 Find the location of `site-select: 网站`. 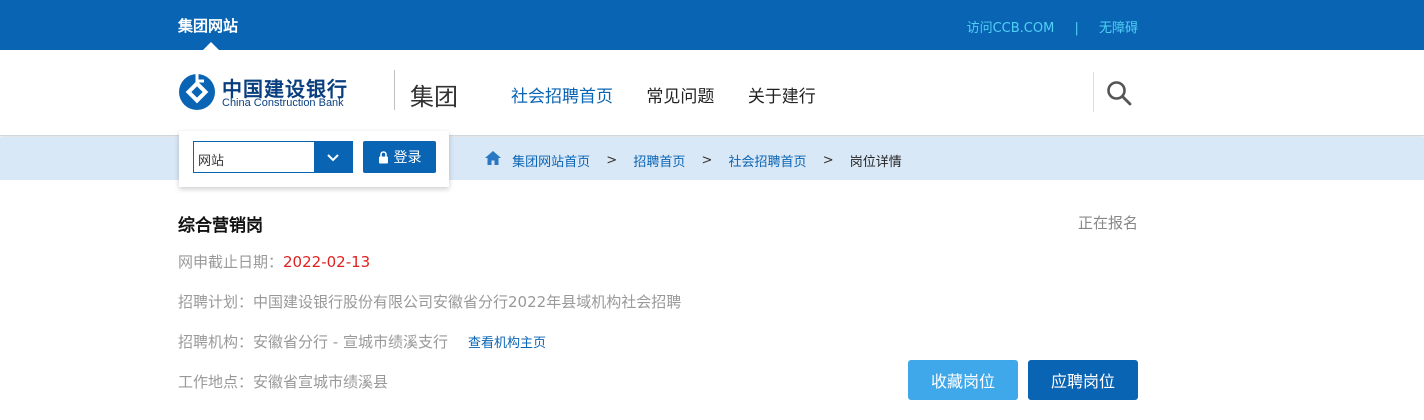

site-select: 网站 is located at coordinates (273, 157).